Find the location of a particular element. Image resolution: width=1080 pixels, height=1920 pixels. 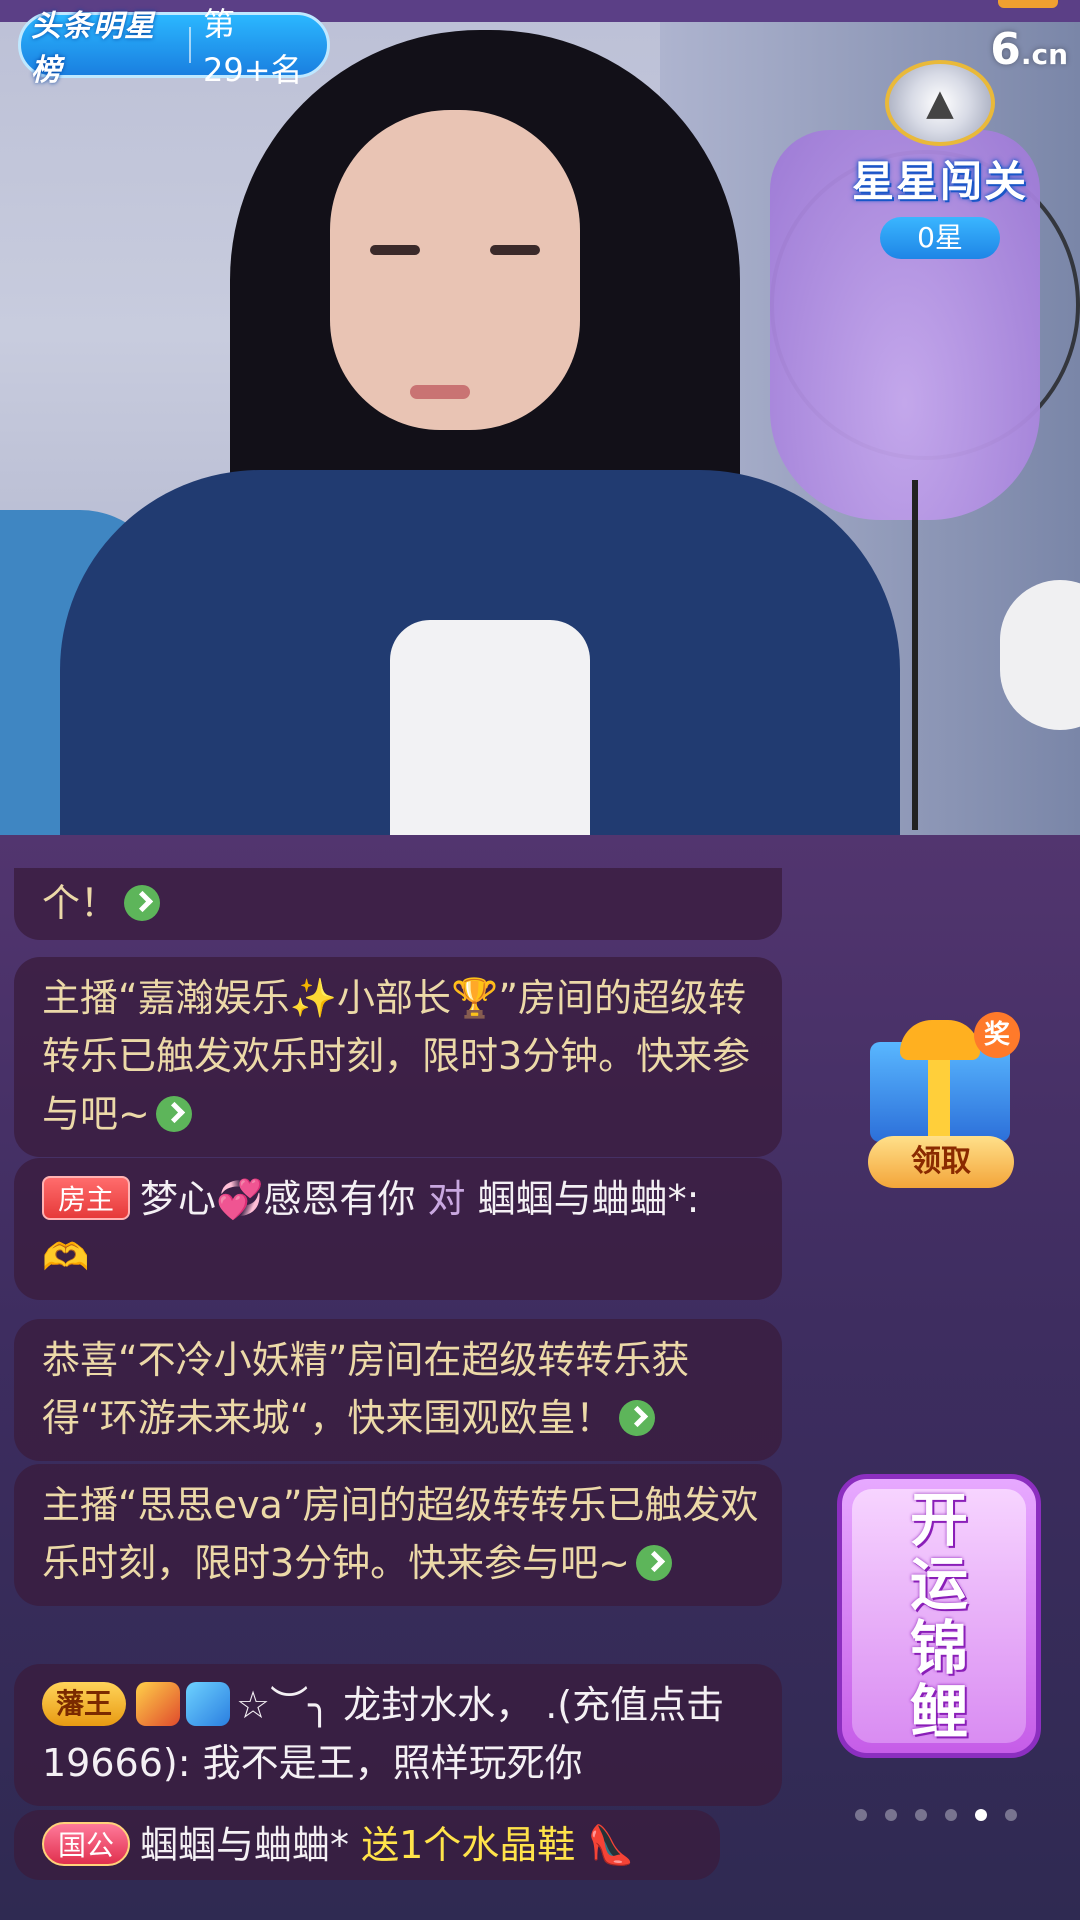

username: 蝈蝈与蛐蛐* is located at coordinates (244, 1845).